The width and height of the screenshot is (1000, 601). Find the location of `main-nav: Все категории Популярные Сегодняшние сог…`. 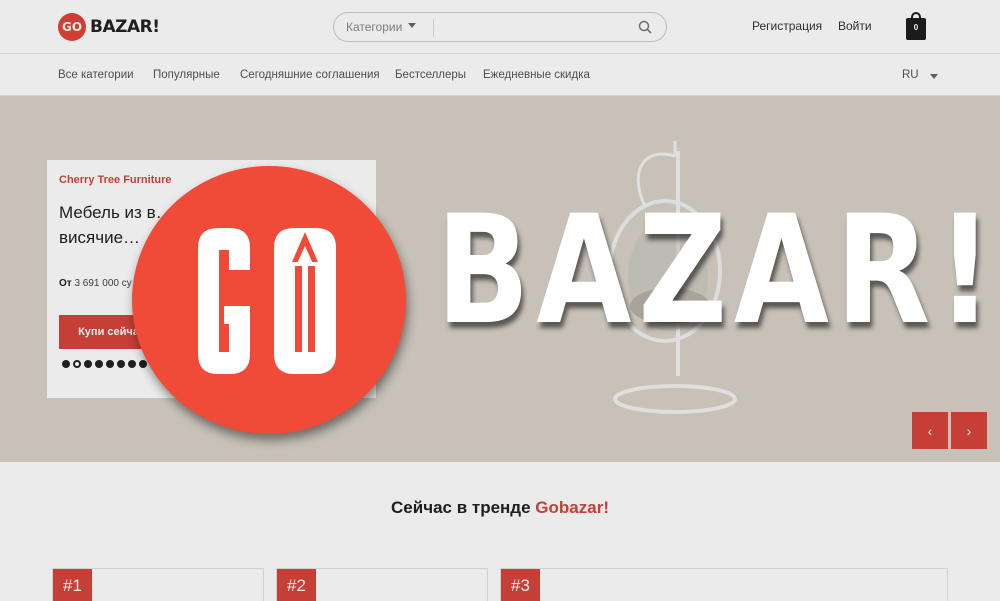

main-nav: Все категории Популярные Сегодняшние сог… is located at coordinates (500, 75).